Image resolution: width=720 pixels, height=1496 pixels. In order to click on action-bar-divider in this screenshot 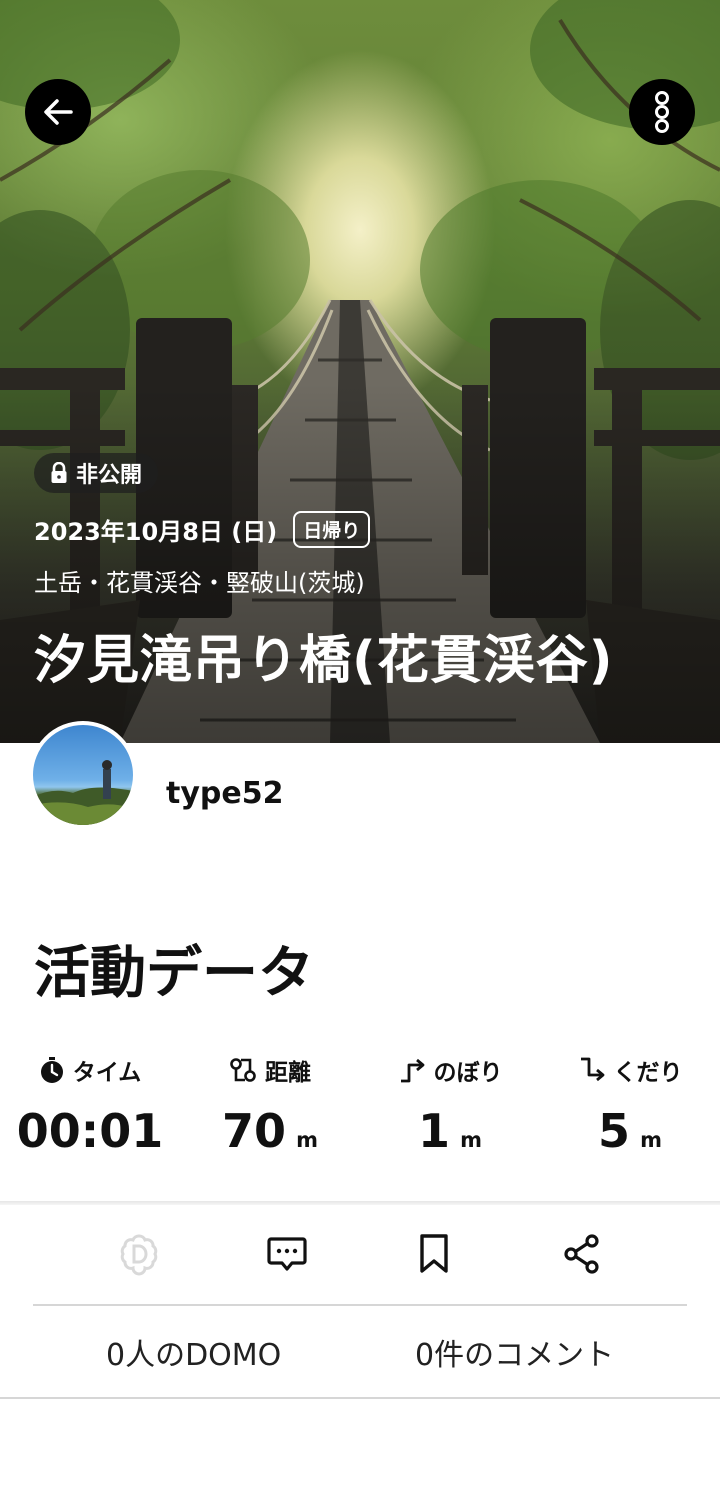, I will do `click(360, 1305)`.